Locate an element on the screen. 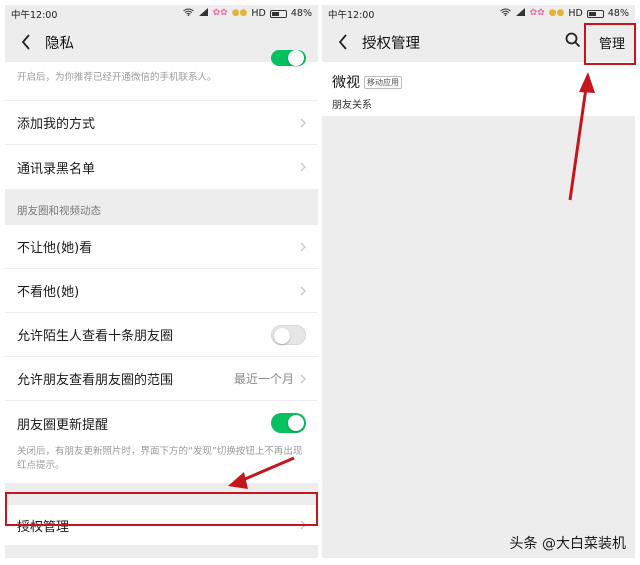 The image size is (640, 565). search-icon is located at coordinates (573, 42).